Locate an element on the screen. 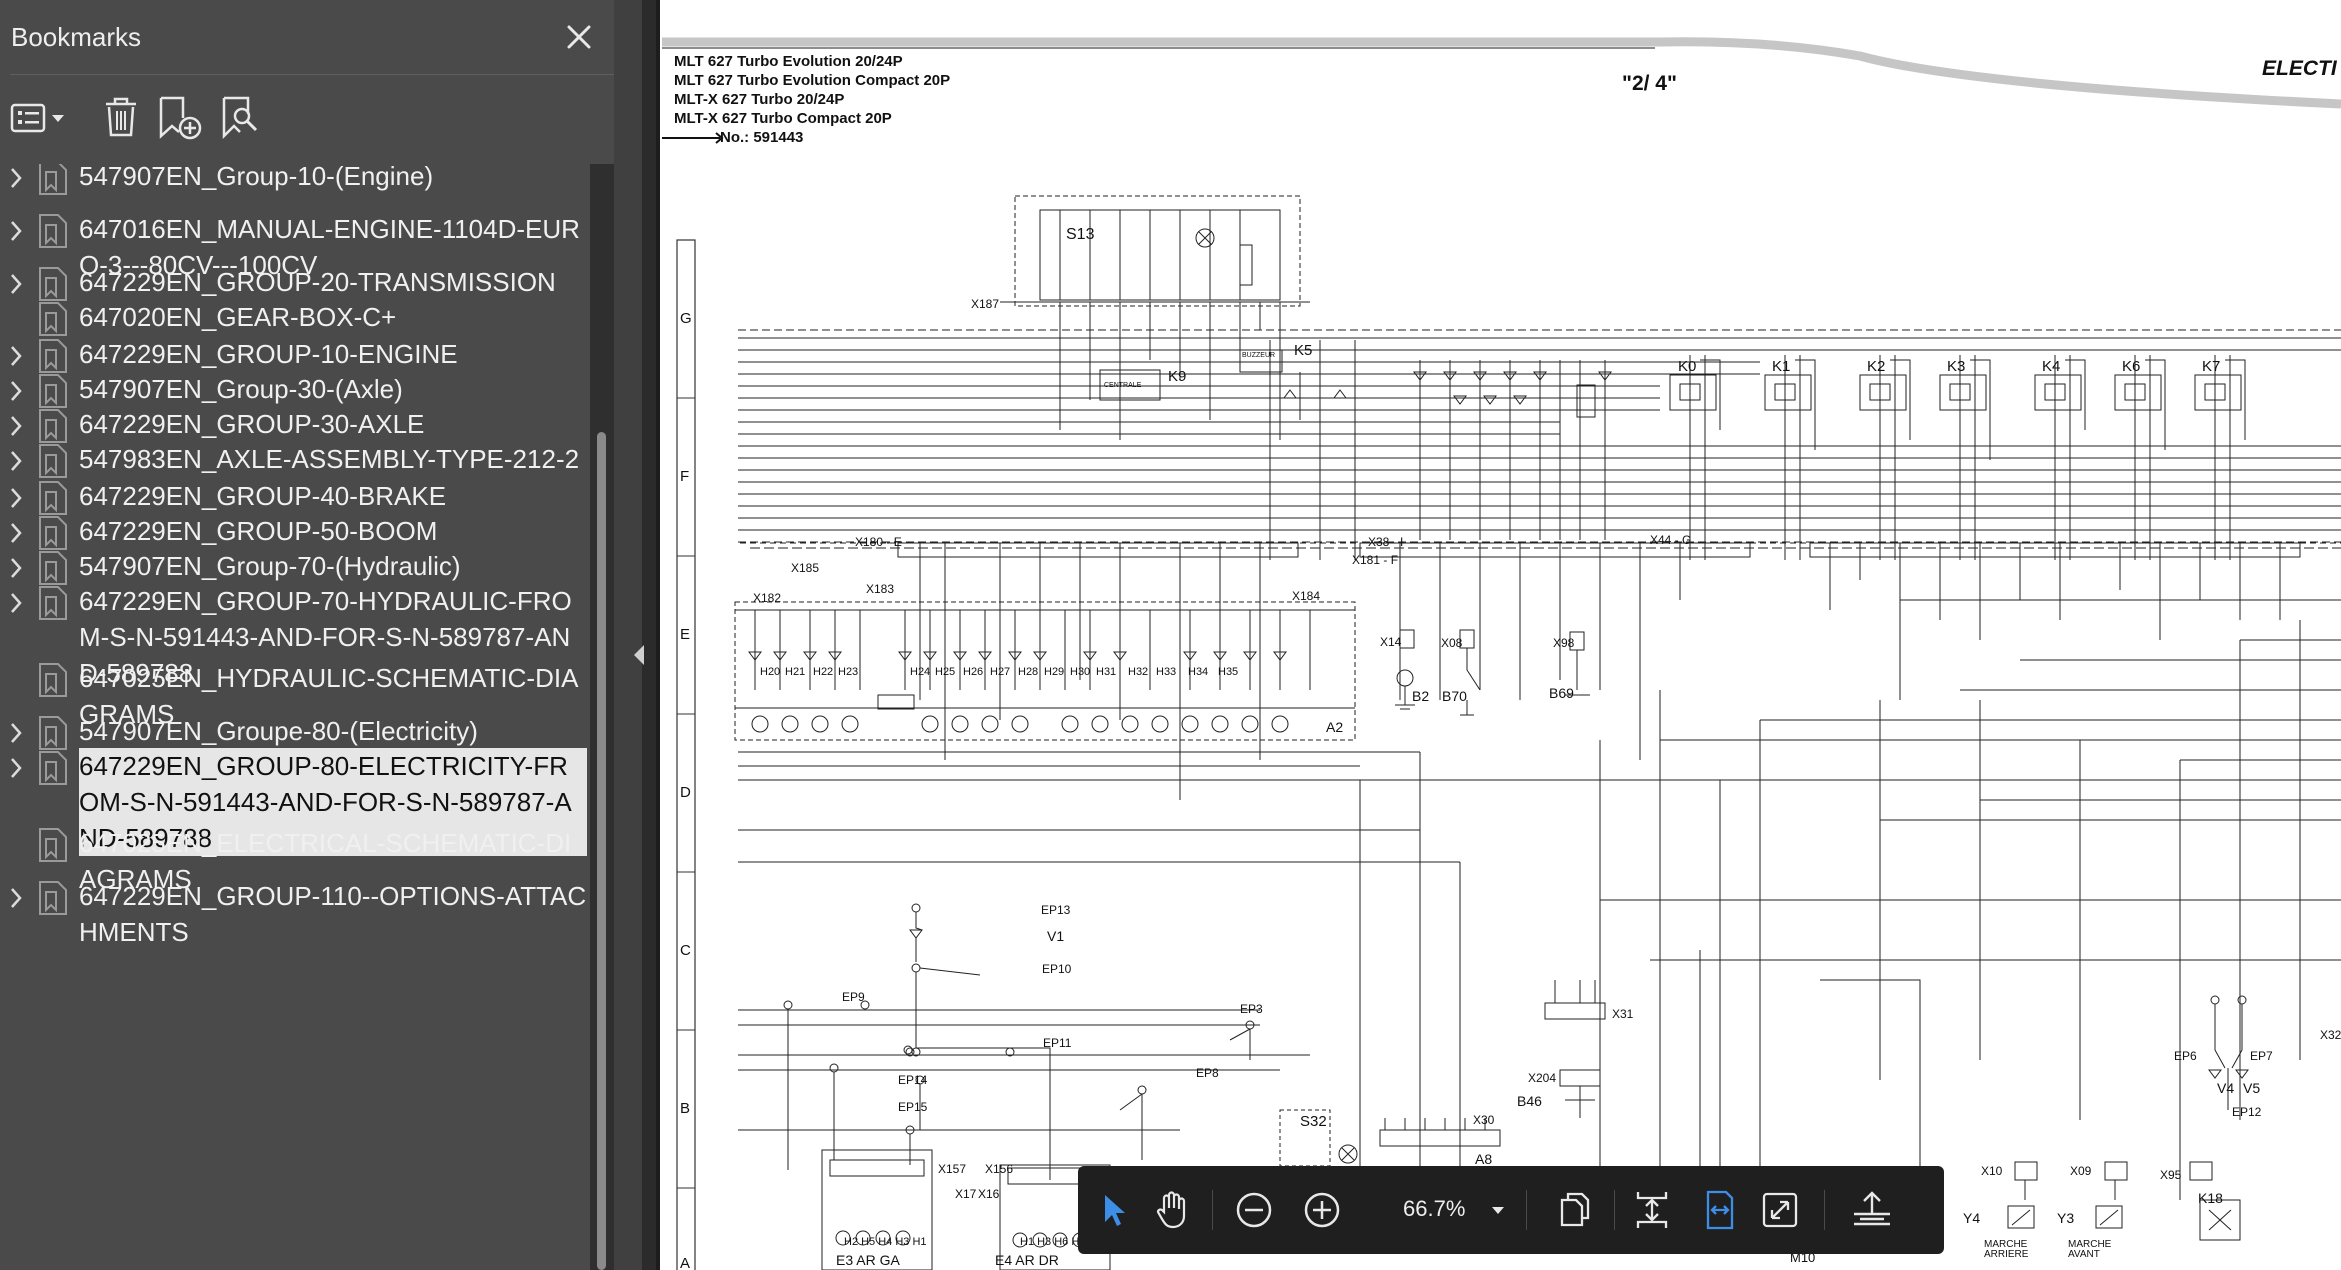 The width and height of the screenshot is (2341, 1270). component-label-x09: X09 is located at coordinates (2081, 1171).